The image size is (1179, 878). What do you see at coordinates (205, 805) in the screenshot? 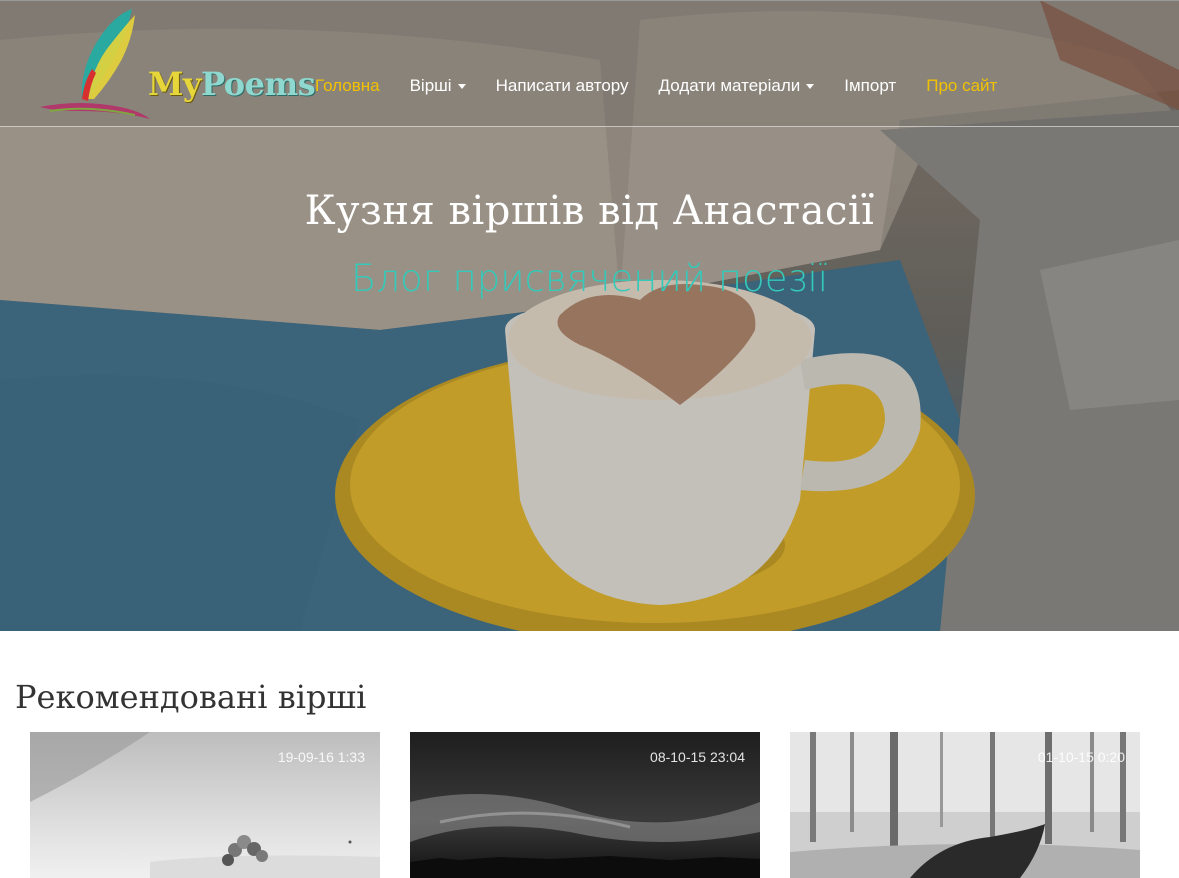
I see `poem-card: 19-09-16 1:33` at bounding box center [205, 805].